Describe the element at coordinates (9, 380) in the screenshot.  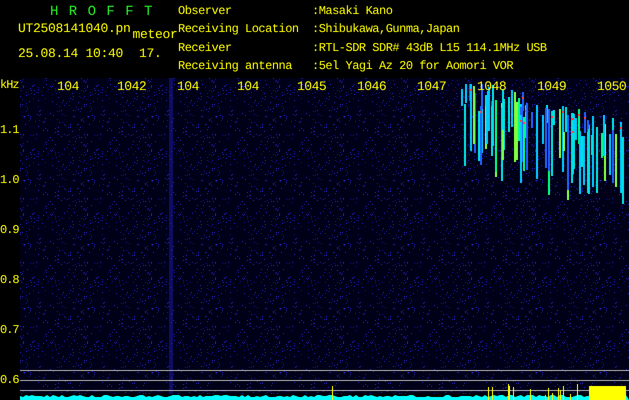
I see `axis-label: 0.6` at that location.